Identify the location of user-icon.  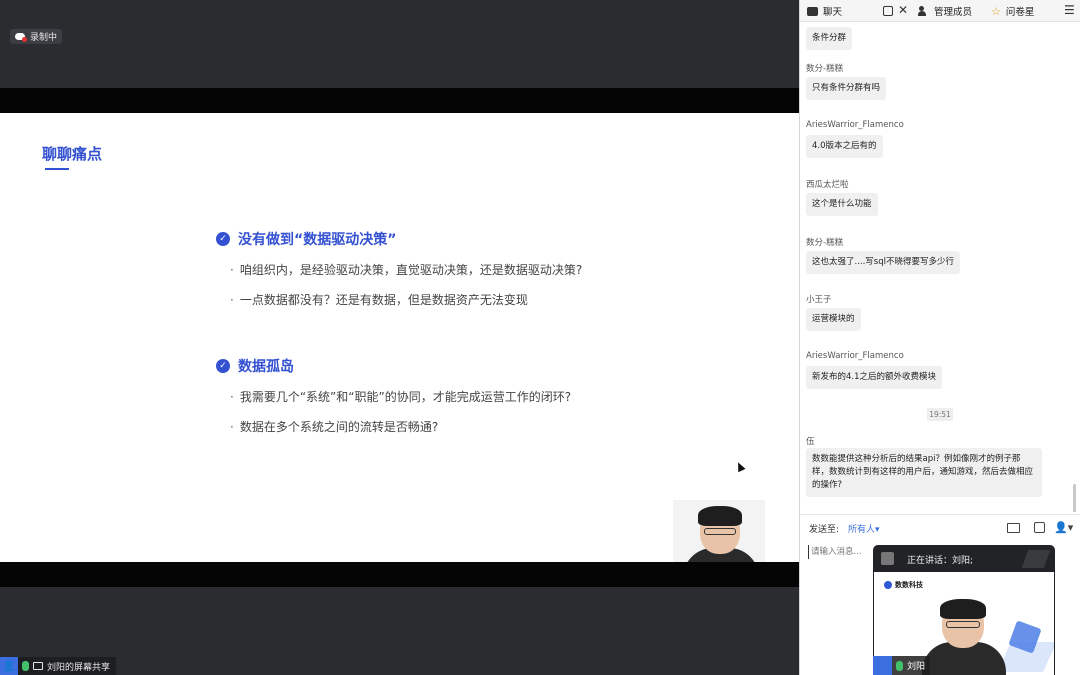
(882, 665).